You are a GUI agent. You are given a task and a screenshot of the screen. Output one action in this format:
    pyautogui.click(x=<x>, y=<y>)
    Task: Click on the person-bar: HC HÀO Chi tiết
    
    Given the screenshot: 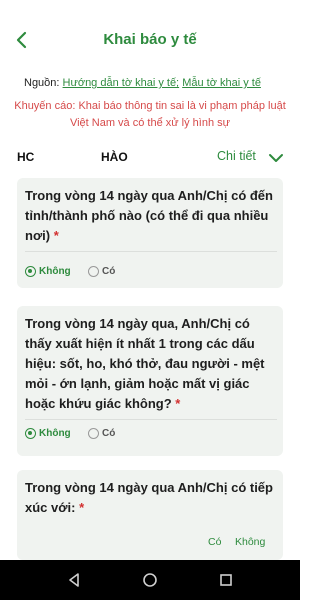 What is the action you would take?
    pyautogui.click(x=150, y=159)
    